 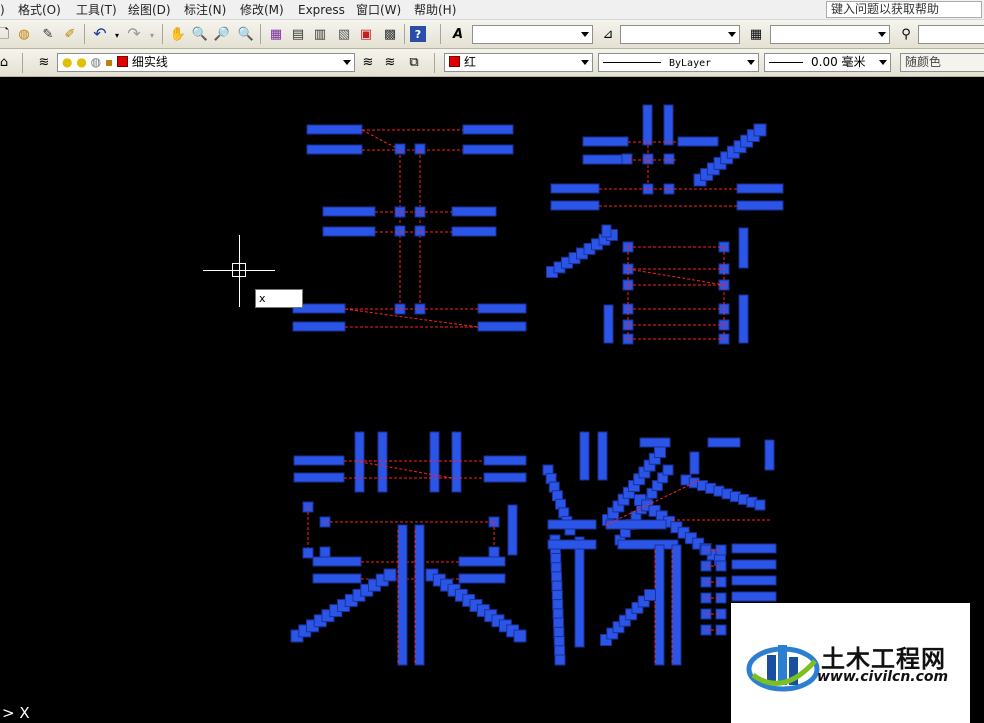 What do you see at coordinates (24, 713) in the screenshot?
I see `command-text: X` at bounding box center [24, 713].